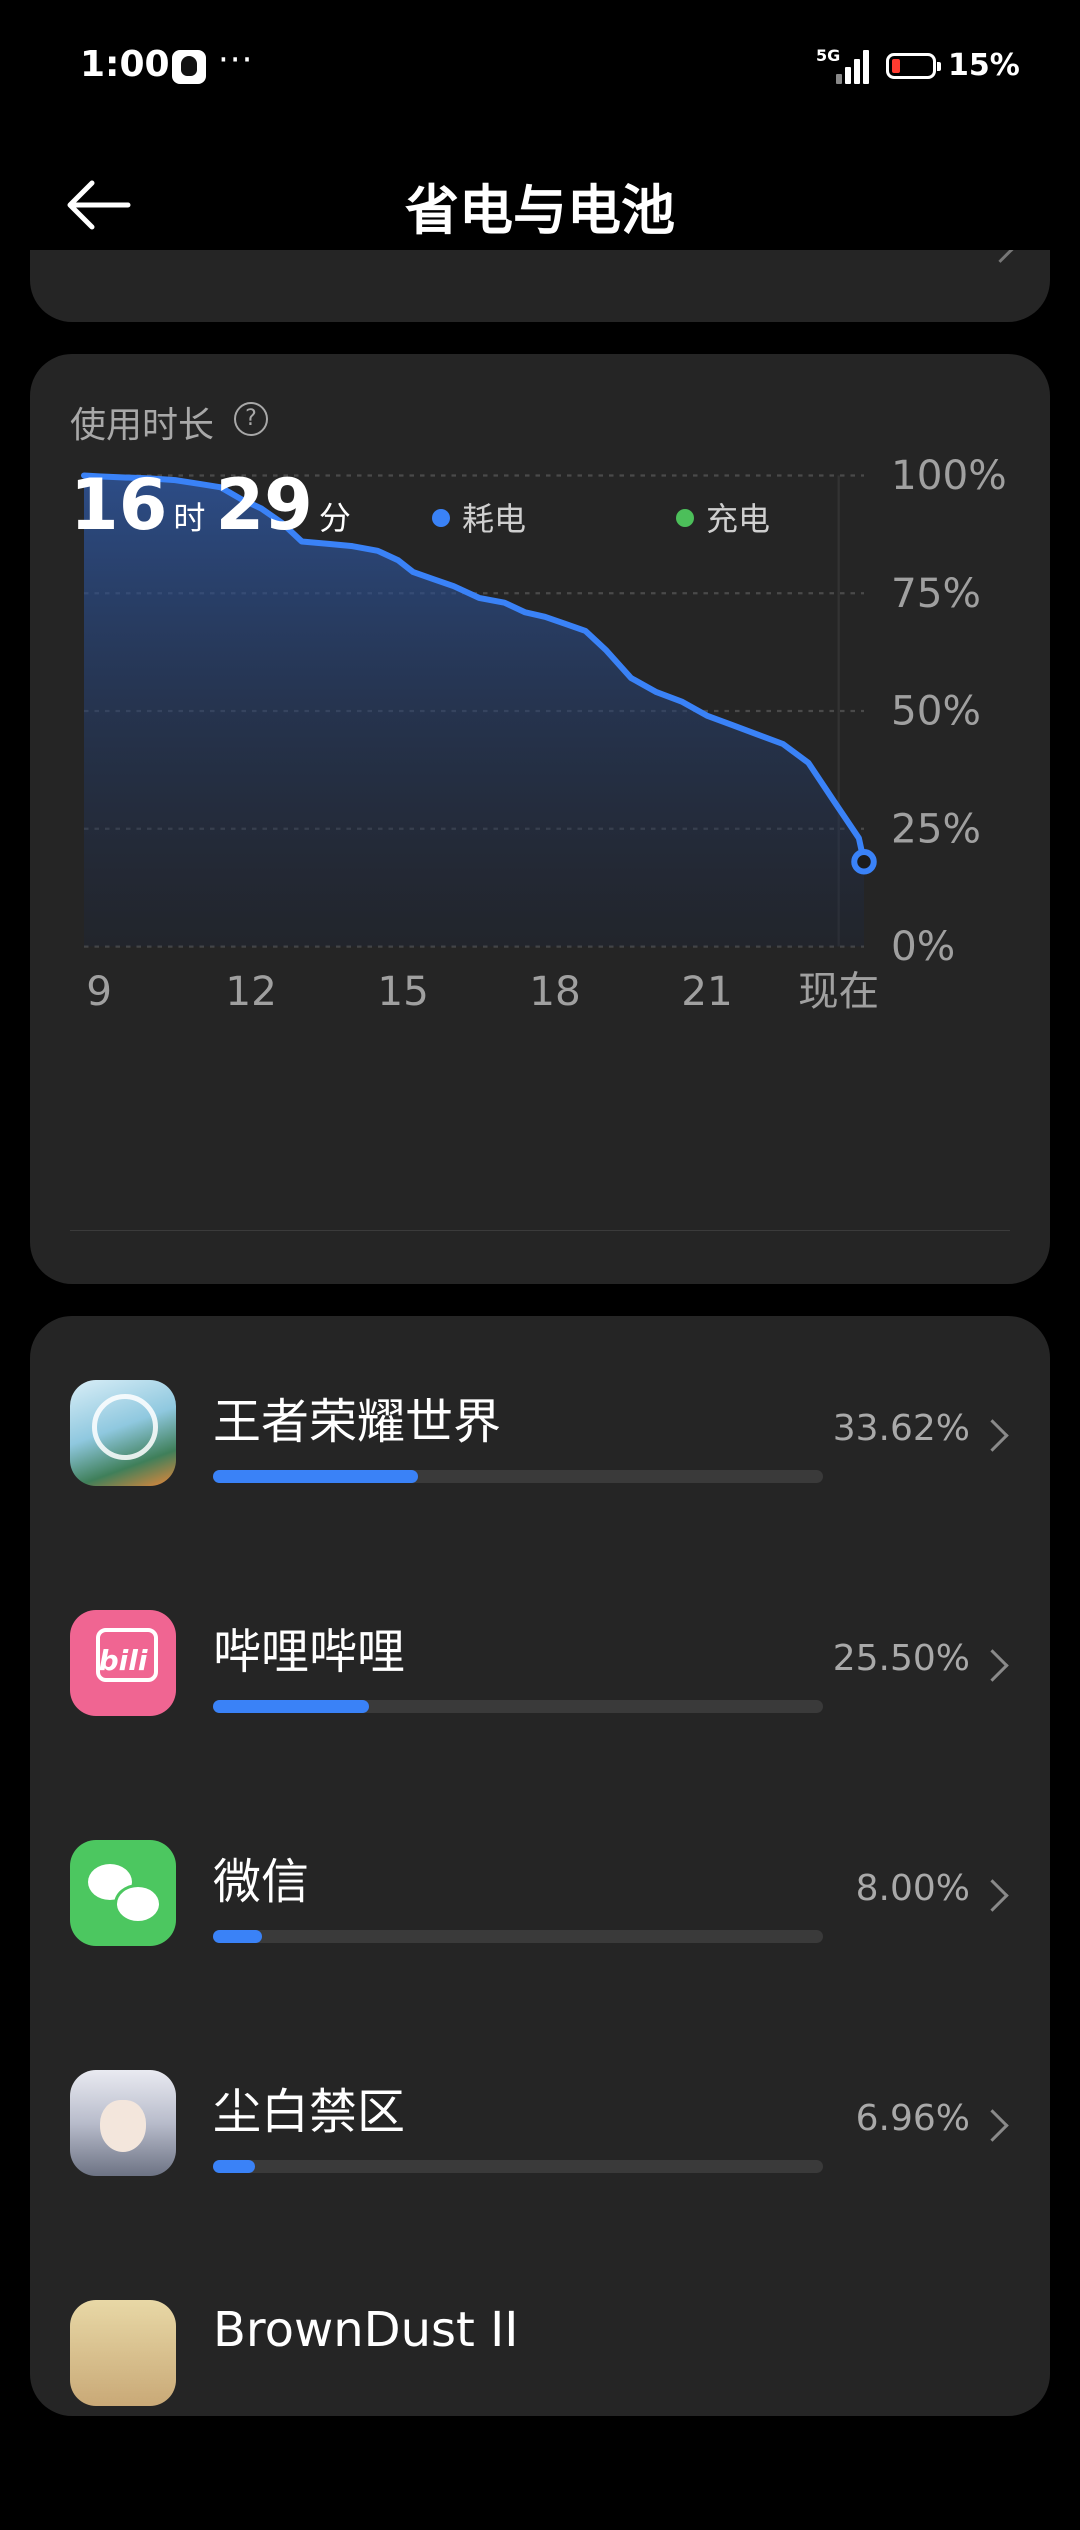 The width and height of the screenshot is (1080, 2530). I want to click on more-settings-card, so click(540, 286).